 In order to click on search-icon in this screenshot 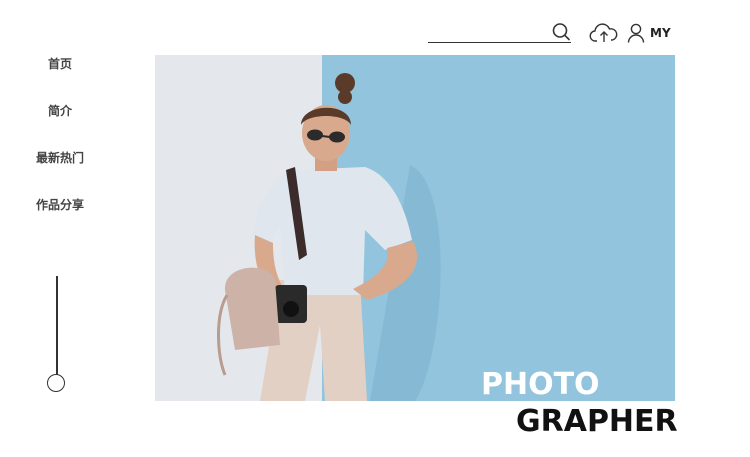, I will do `click(561, 32)`.